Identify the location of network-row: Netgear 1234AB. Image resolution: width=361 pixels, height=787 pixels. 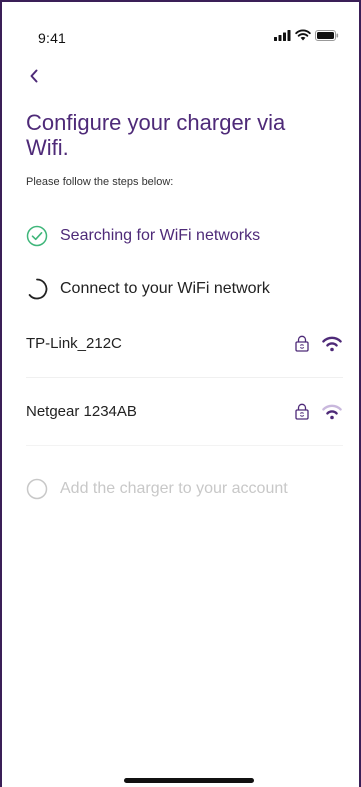
(184, 412).